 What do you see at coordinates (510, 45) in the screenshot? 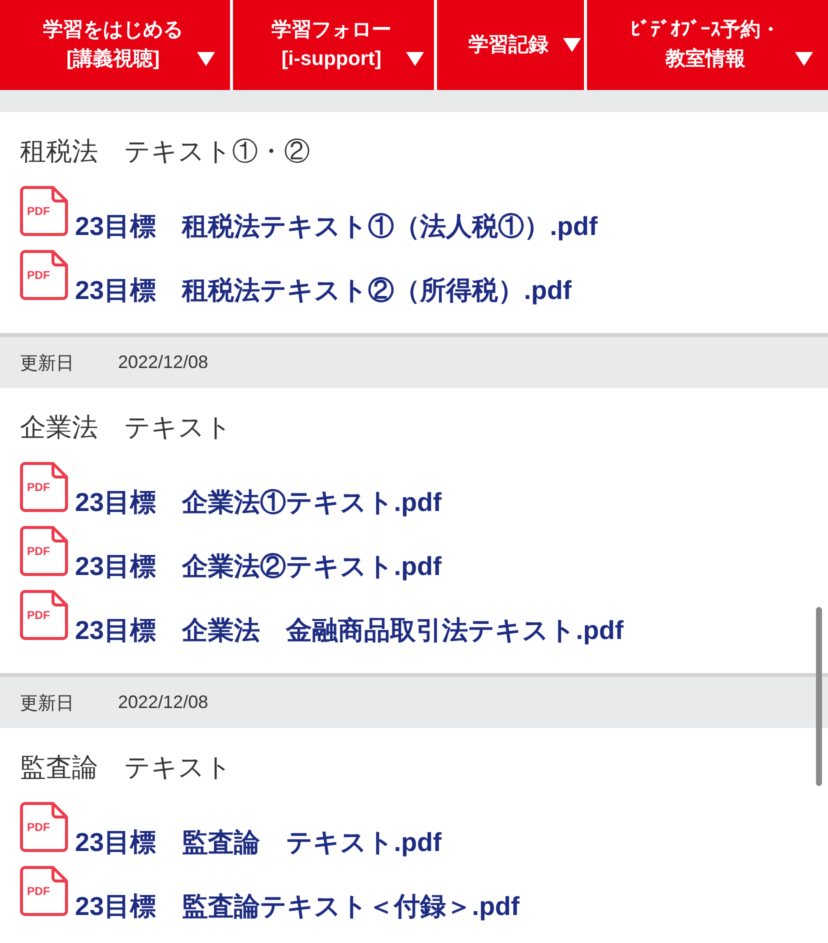
I see `nav-menu-button: 学習記録` at bounding box center [510, 45].